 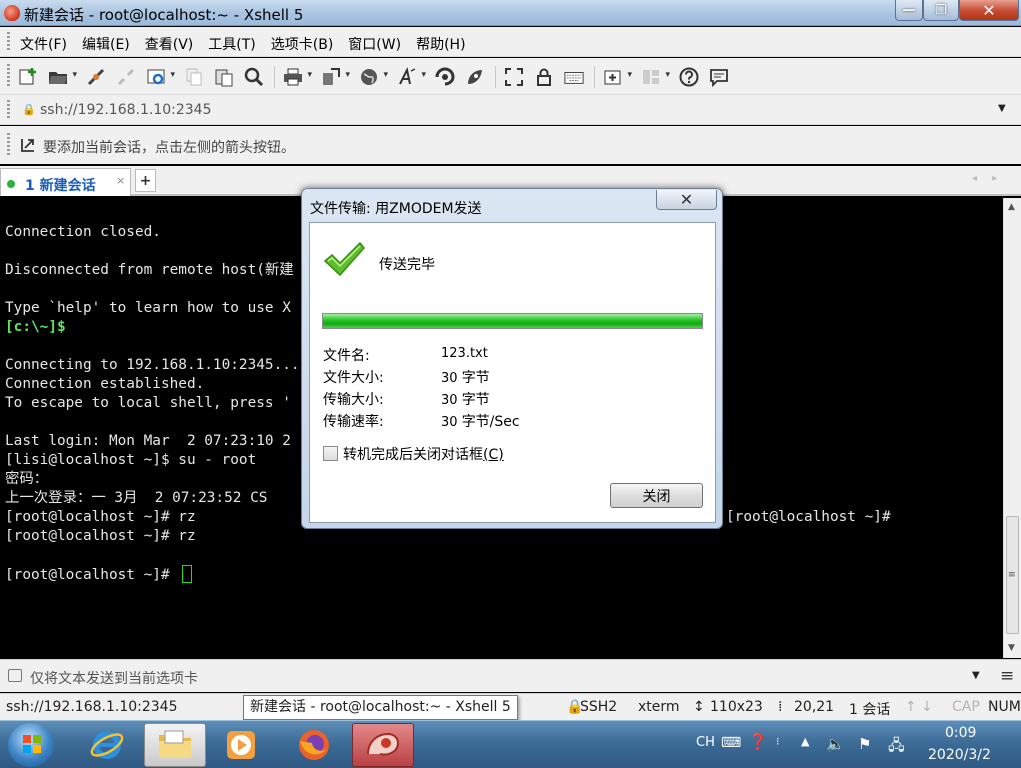 I want to click on file-name-label: 文件名:, so click(x=346, y=356).